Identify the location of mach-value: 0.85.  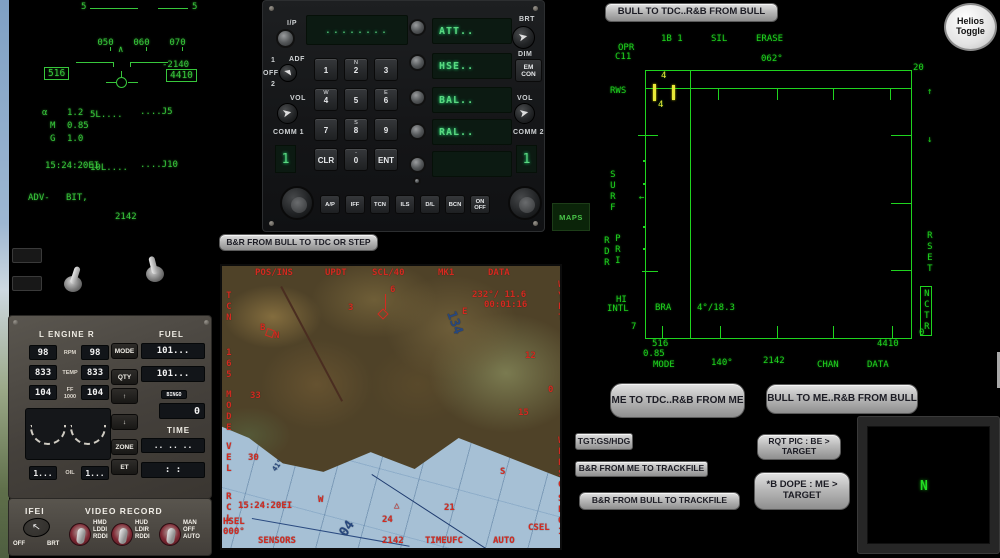
(78, 126).